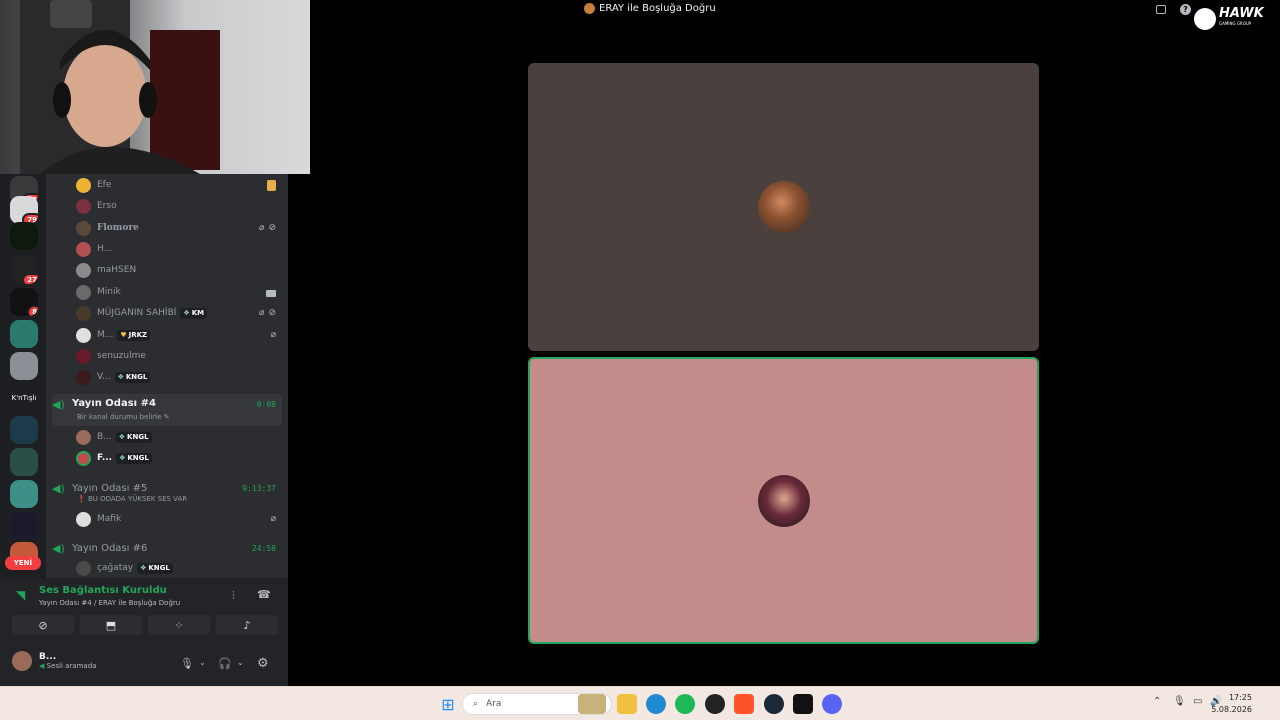 This screenshot has width=1280, height=720. Describe the element at coordinates (744, 704) in the screenshot. I see `brave-icon` at that location.